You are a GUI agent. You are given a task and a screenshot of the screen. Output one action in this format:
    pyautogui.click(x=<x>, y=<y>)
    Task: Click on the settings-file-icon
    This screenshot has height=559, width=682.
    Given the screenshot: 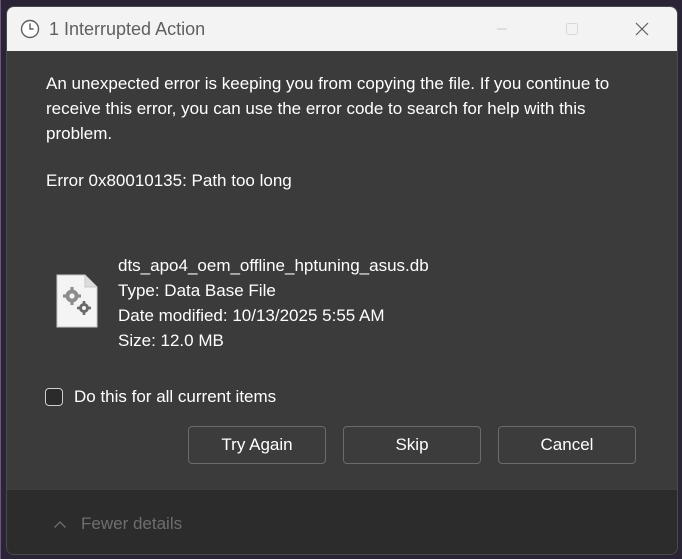 What is the action you would take?
    pyautogui.click(x=77, y=301)
    